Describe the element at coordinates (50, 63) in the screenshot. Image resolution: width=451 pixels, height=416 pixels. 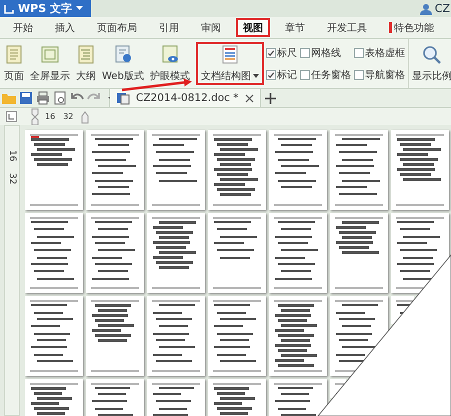
I see `ribbon-button: 全屏显示` at that location.